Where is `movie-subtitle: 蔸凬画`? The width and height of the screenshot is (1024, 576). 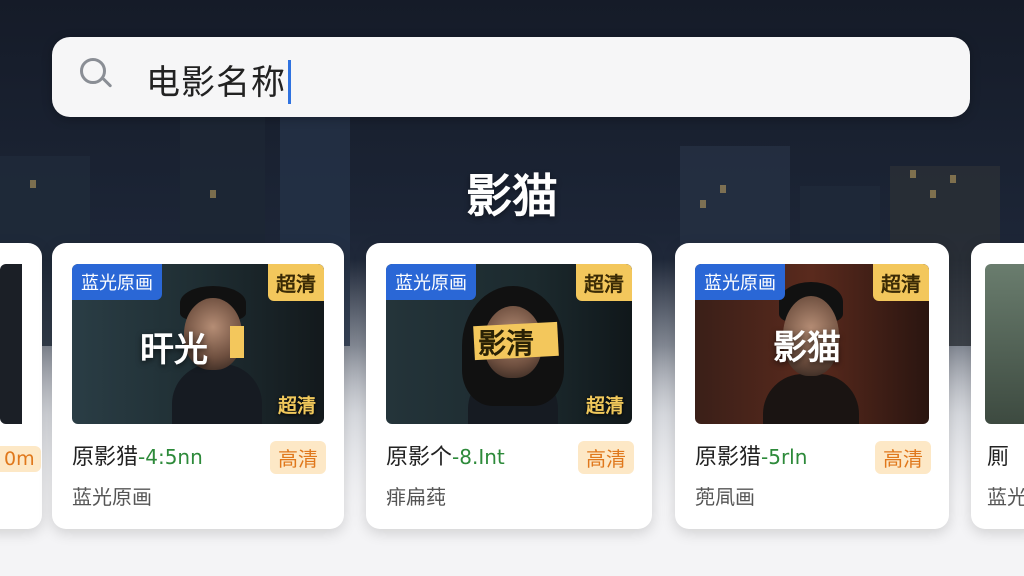
movie-subtitle: 蔸凬画 is located at coordinates (725, 497).